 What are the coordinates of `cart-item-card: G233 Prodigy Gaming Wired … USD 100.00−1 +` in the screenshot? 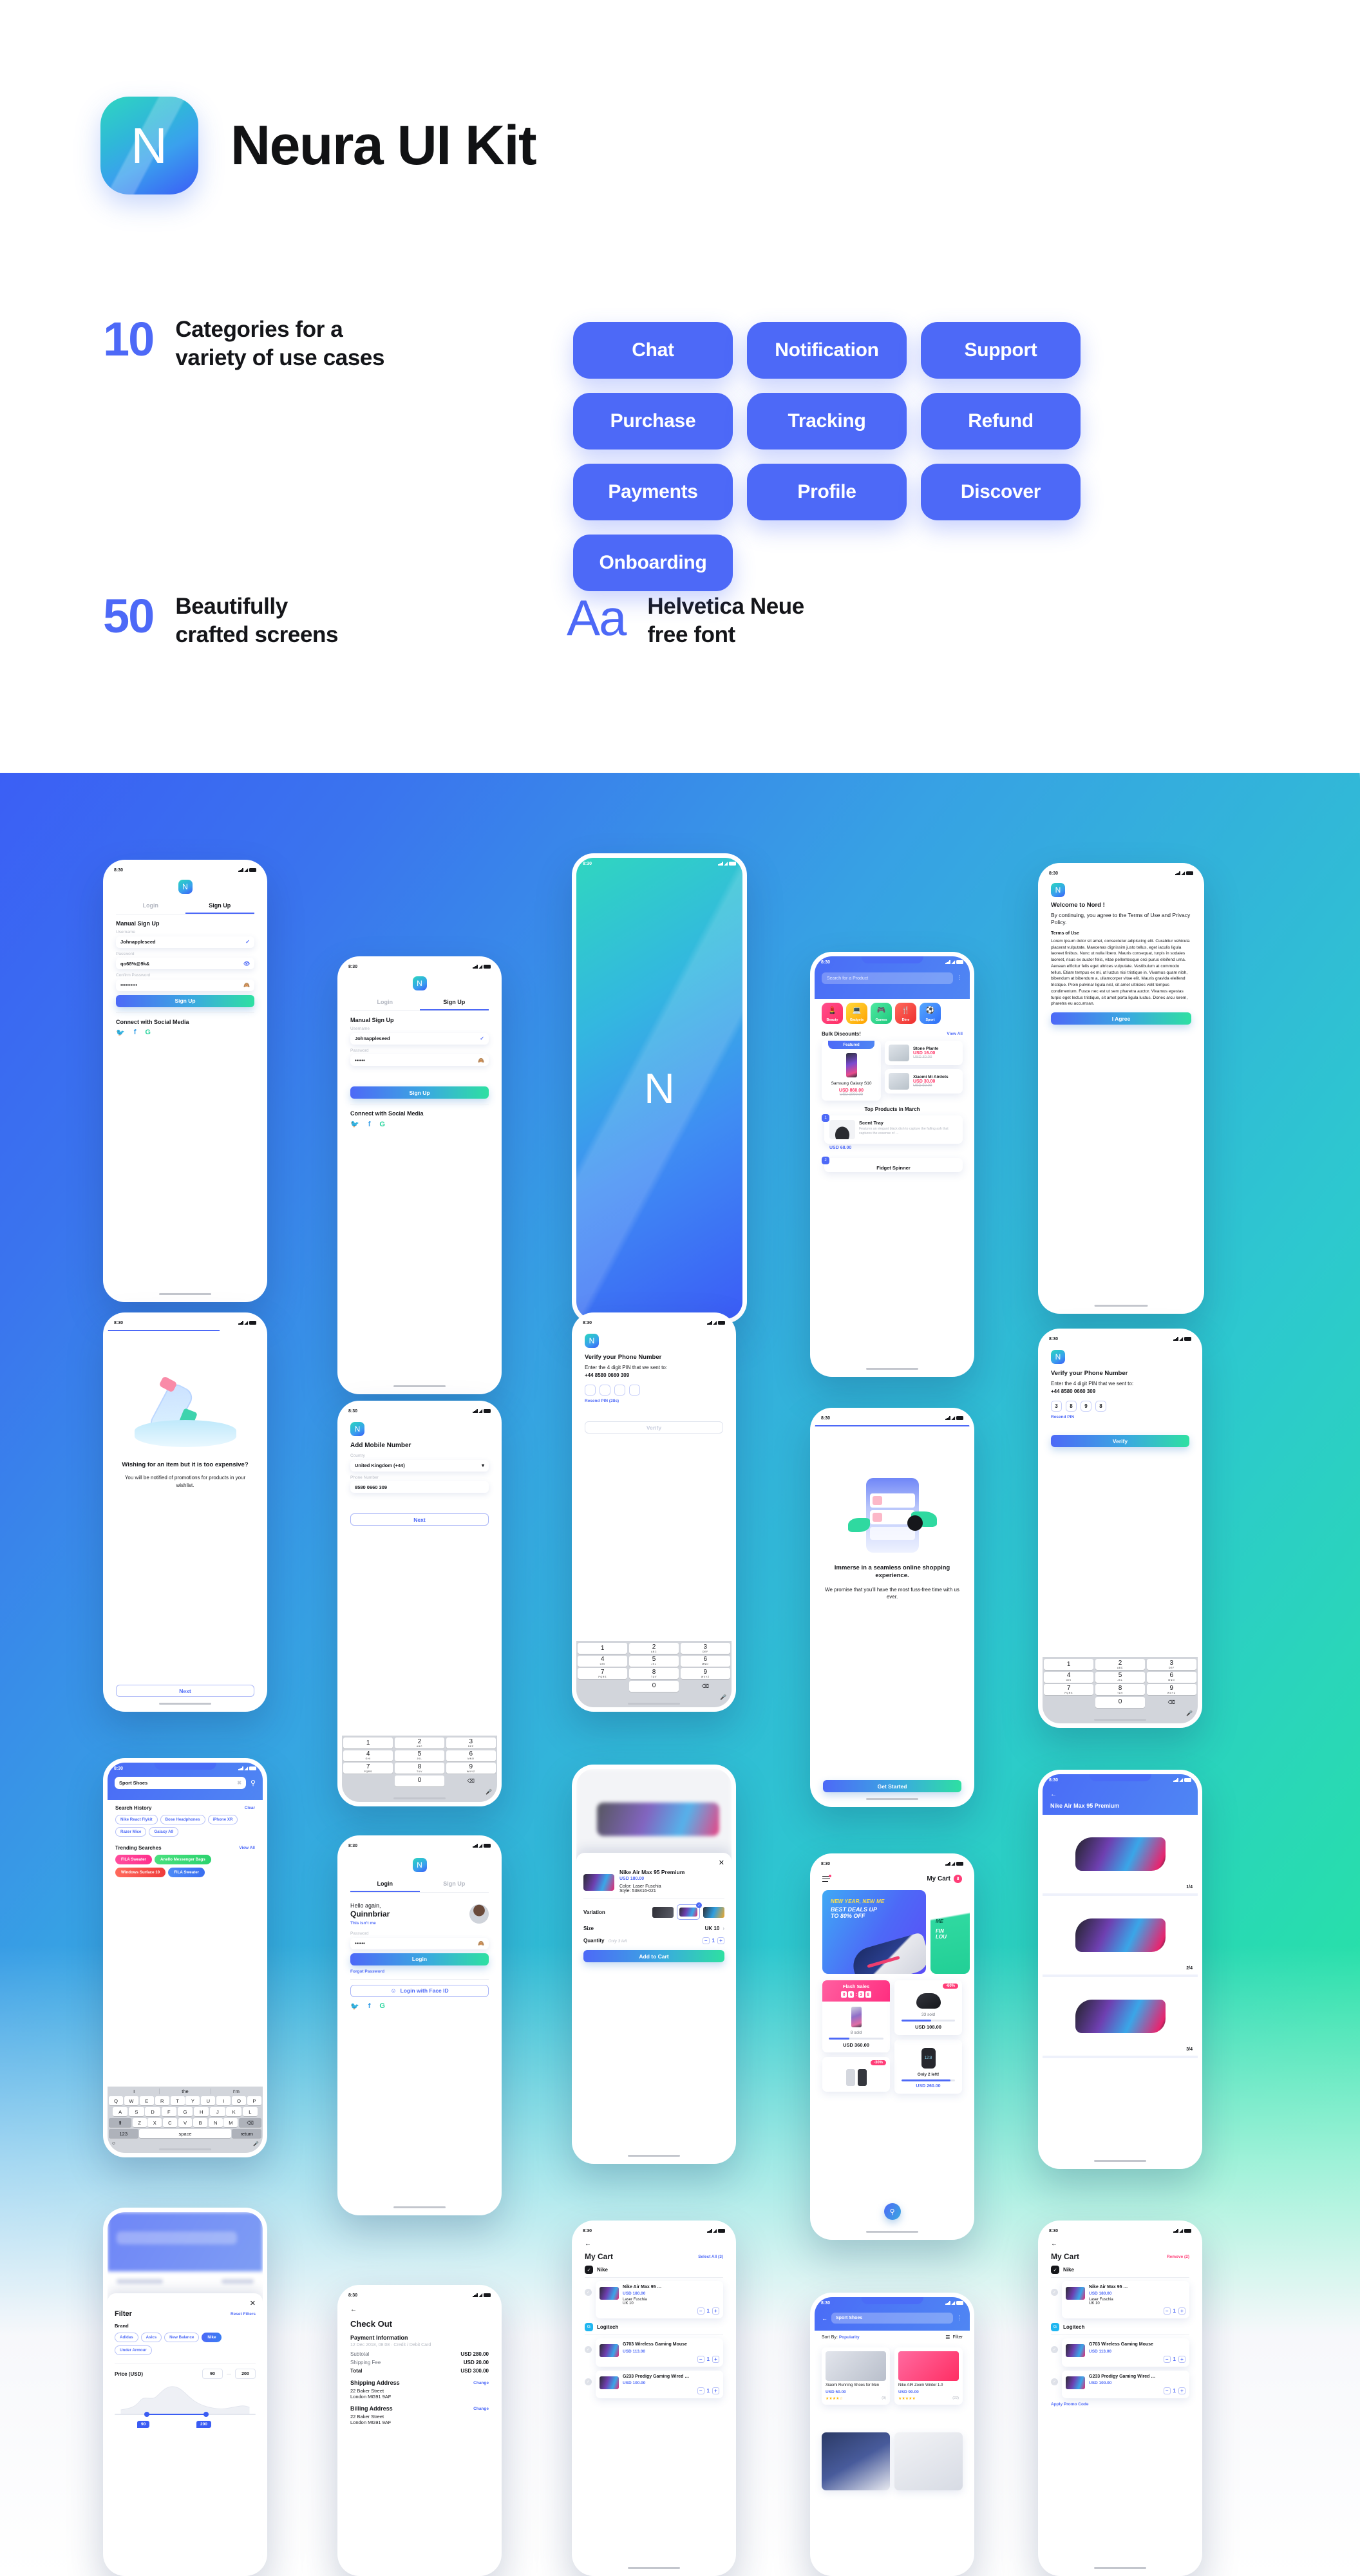 It's located at (659, 2384).